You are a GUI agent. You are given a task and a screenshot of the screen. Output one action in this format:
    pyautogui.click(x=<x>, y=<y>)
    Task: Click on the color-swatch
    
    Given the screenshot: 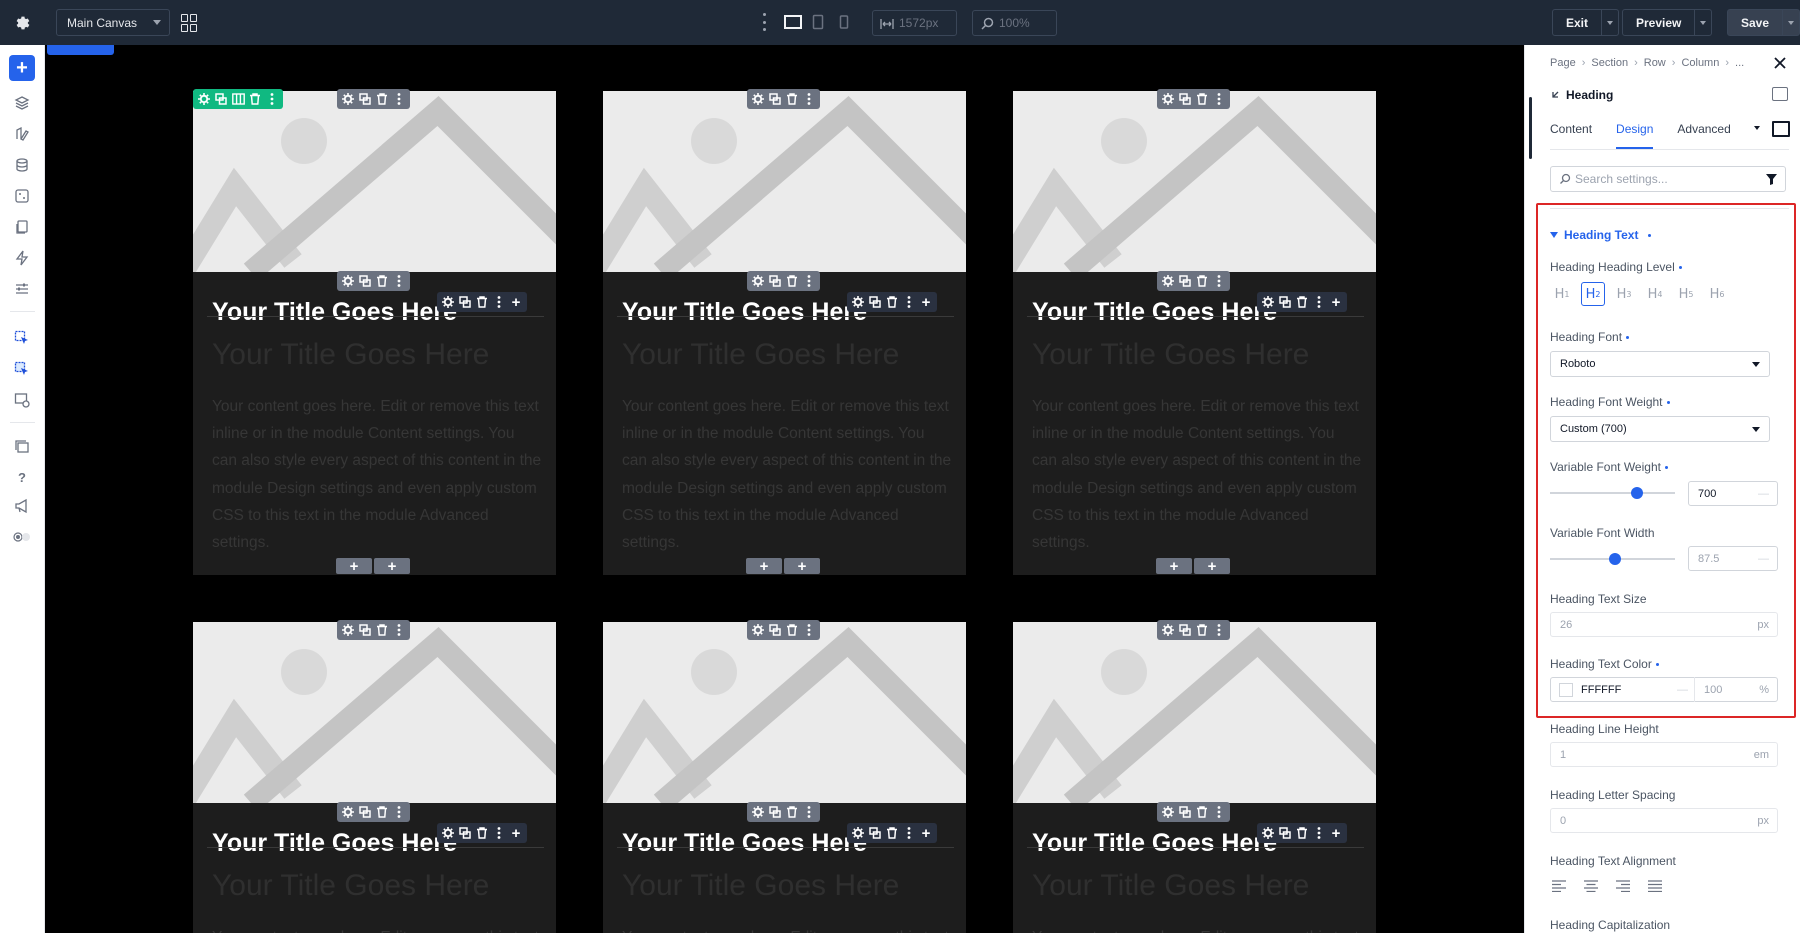 What is the action you would take?
    pyautogui.click(x=1566, y=689)
    